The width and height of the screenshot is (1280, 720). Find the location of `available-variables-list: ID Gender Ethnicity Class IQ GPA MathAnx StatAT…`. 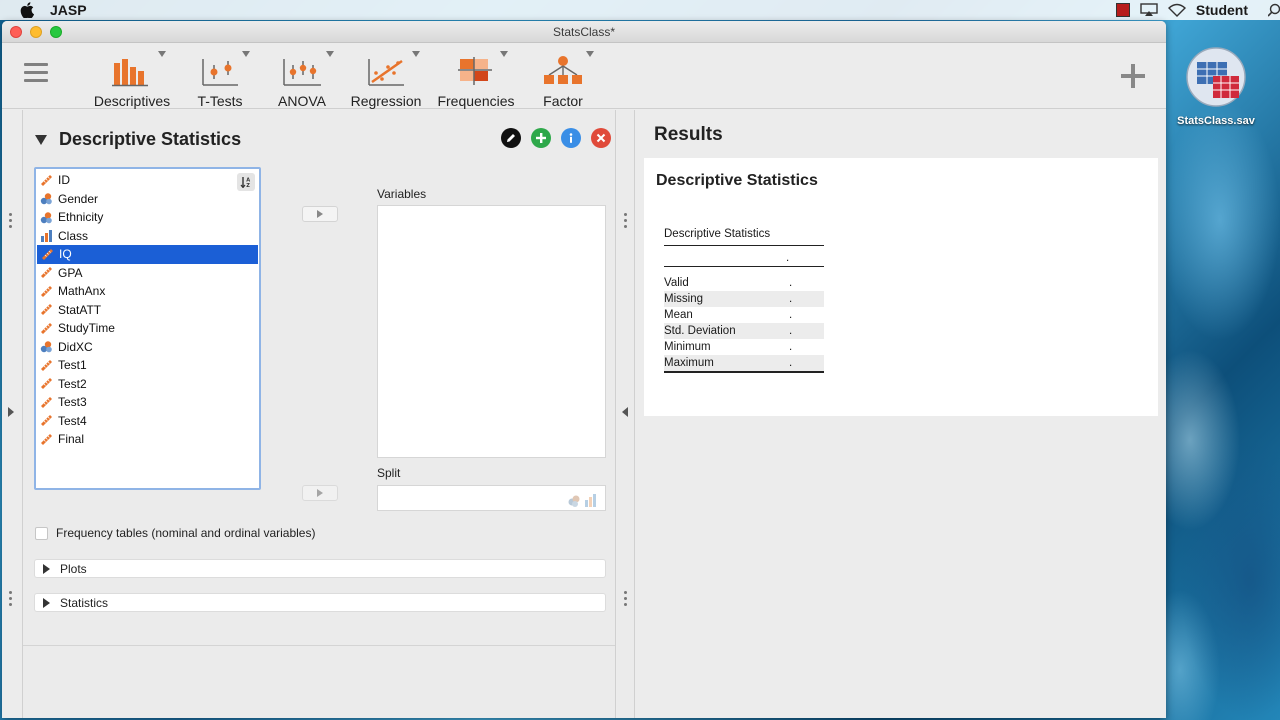

available-variables-list: ID Gender Ethnicity Class IQ GPA MathAnx StatAT… is located at coordinates (147, 328).